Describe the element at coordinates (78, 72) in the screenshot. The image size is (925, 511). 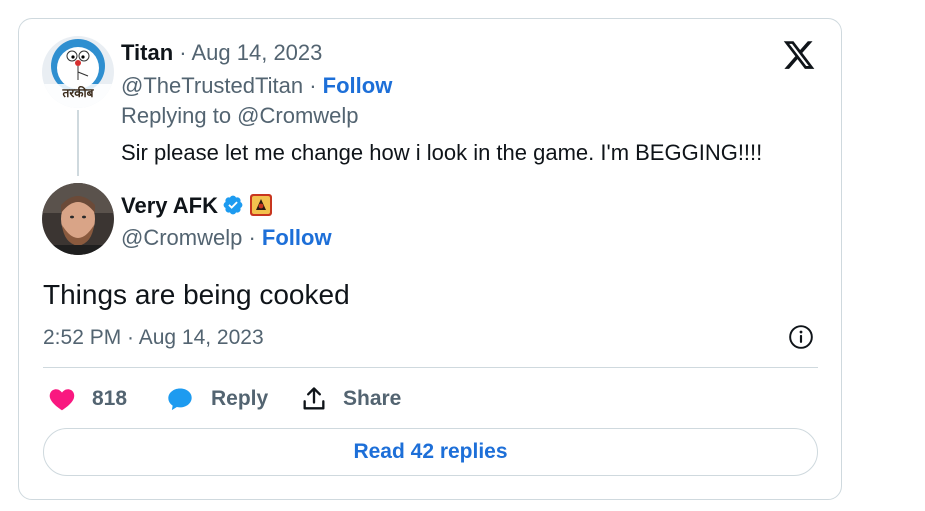
I see `avatar-titan: तरकीब` at that location.